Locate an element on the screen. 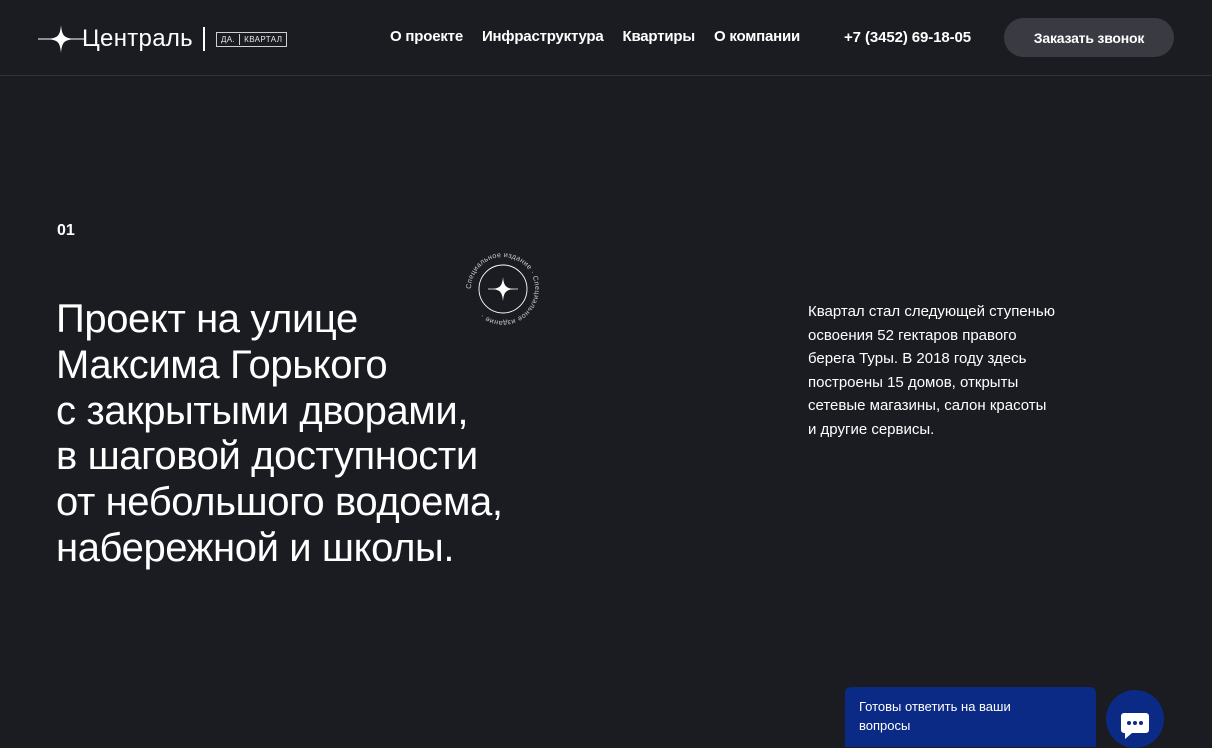 The width and height of the screenshot is (1212, 748). logo-divider is located at coordinates (203, 39).